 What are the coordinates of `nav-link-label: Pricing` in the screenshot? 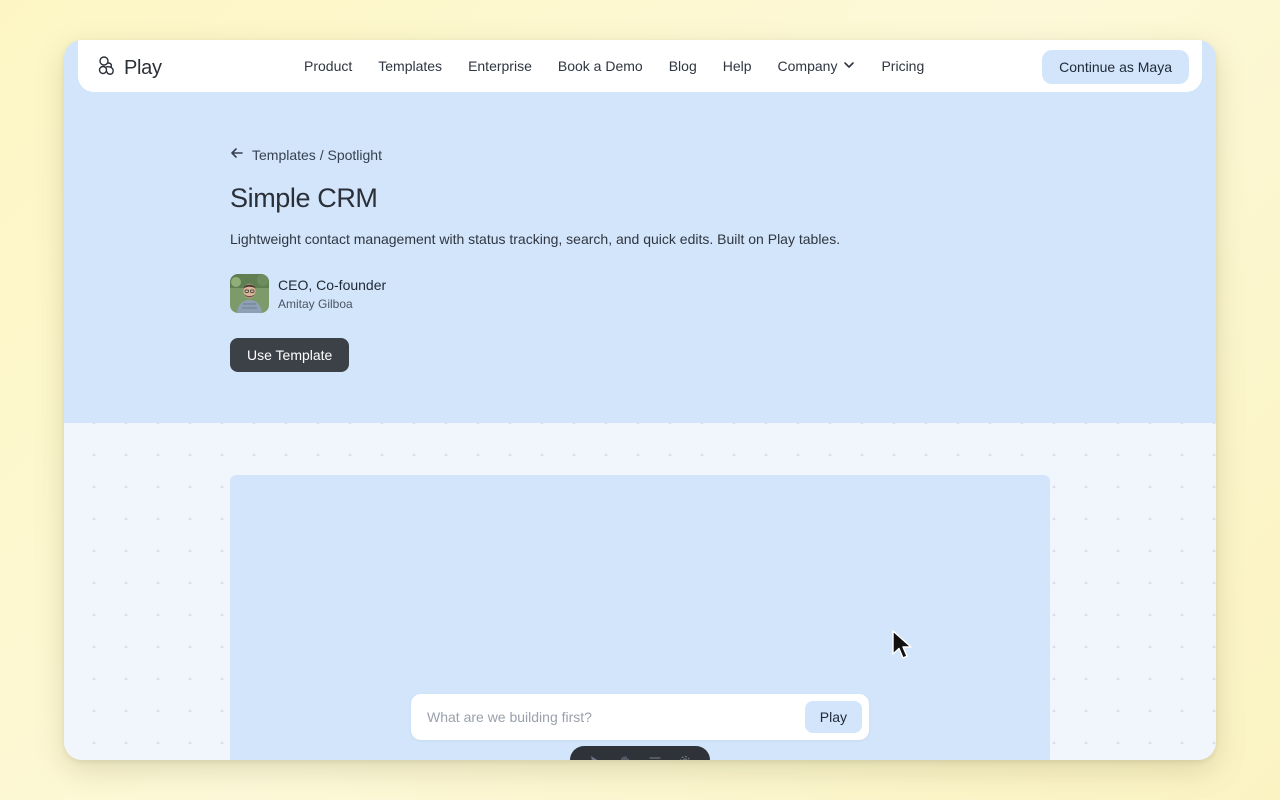 It's located at (903, 66).